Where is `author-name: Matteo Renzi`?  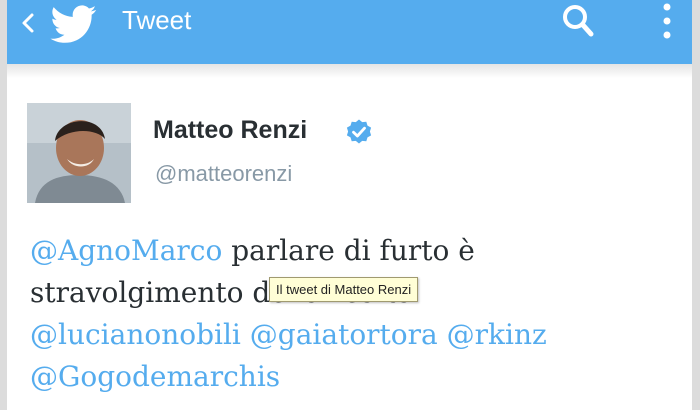 author-name: Matteo Renzi is located at coordinates (230, 130).